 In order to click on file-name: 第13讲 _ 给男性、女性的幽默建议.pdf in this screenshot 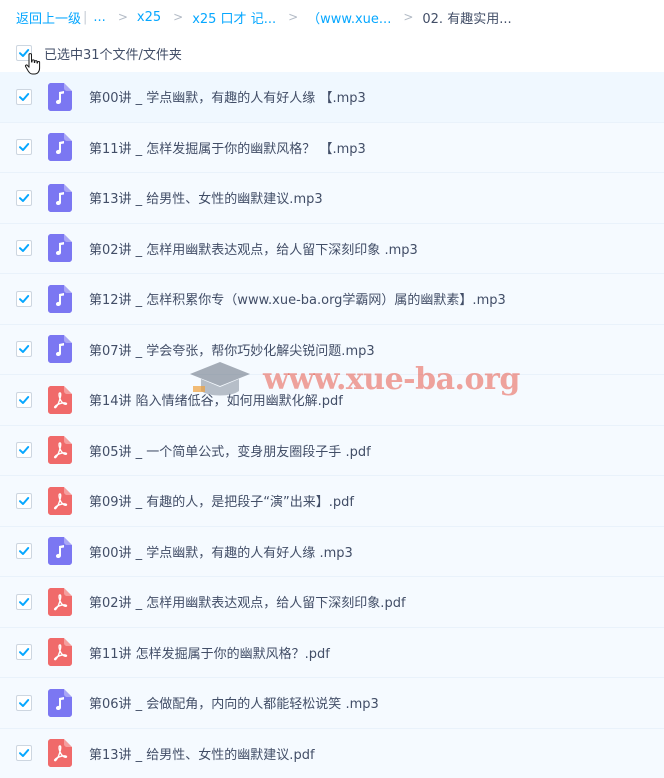, I will do `click(202, 753)`.